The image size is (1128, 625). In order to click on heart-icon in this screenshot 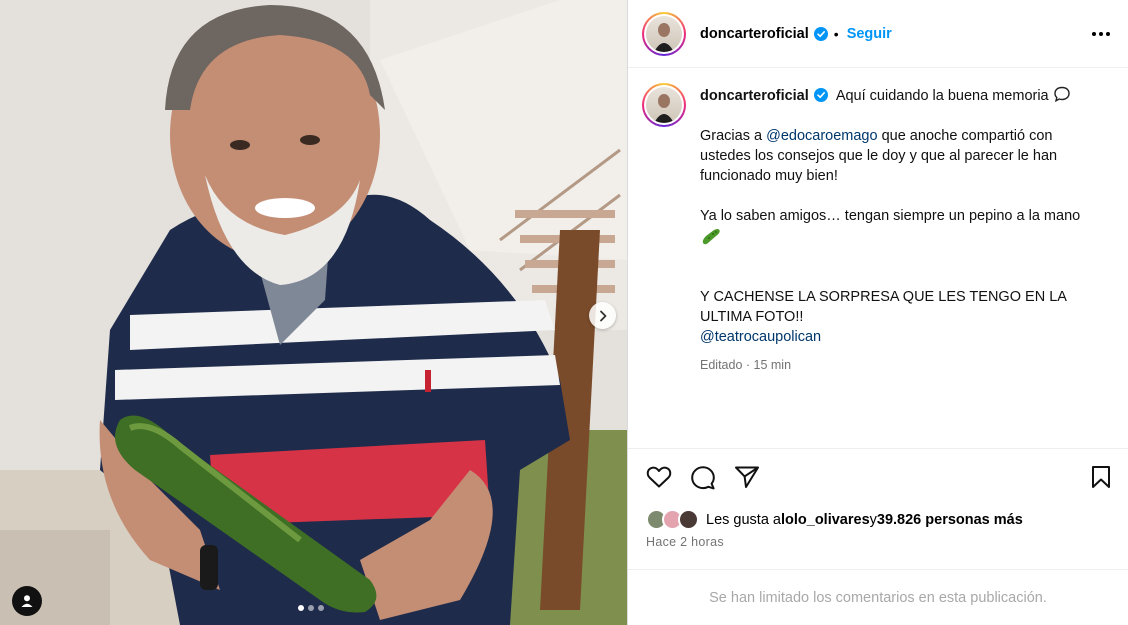, I will do `click(659, 477)`.